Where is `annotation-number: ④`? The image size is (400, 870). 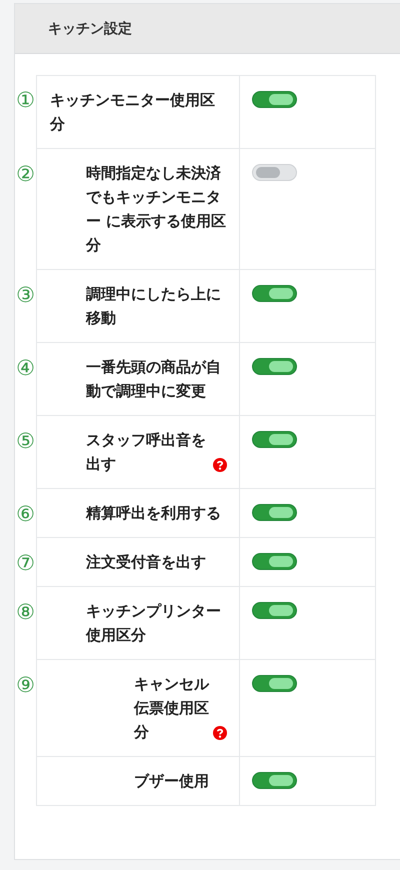
annotation-number: ④ is located at coordinates (25, 368).